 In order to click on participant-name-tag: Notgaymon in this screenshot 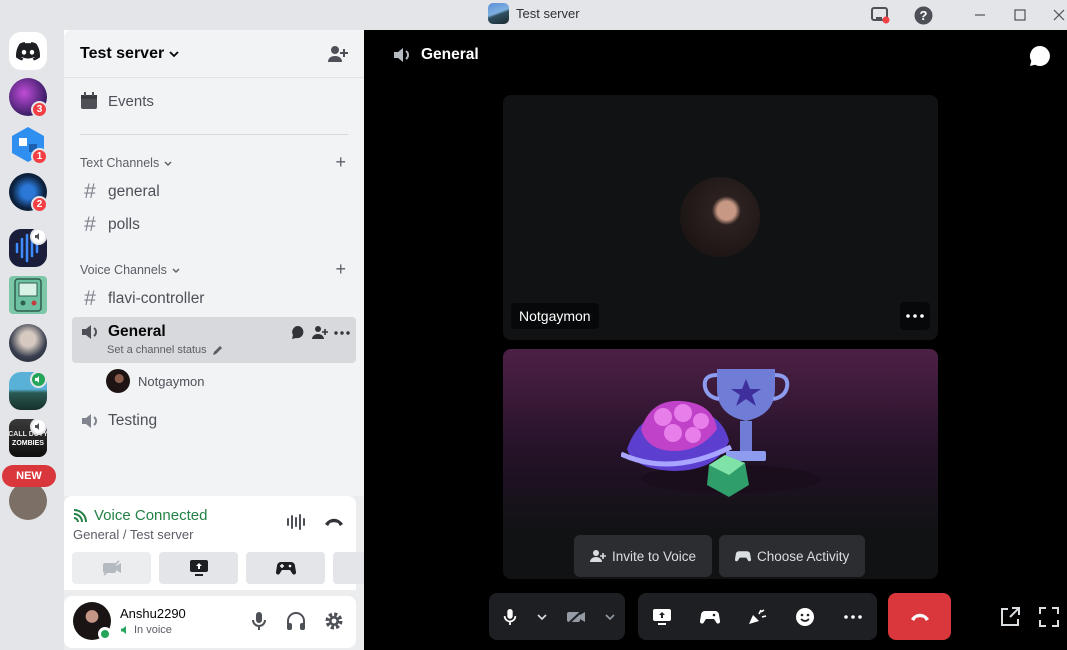, I will do `click(555, 316)`.